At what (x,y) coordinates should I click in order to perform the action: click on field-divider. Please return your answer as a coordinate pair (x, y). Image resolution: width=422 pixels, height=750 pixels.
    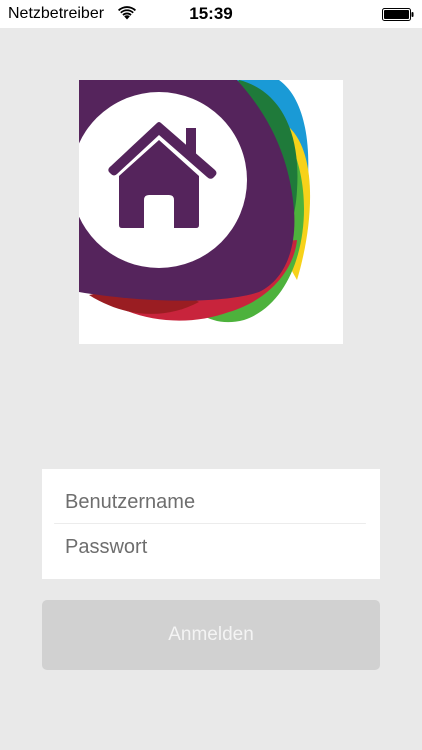
    Looking at the image, I should click on (210, 523).